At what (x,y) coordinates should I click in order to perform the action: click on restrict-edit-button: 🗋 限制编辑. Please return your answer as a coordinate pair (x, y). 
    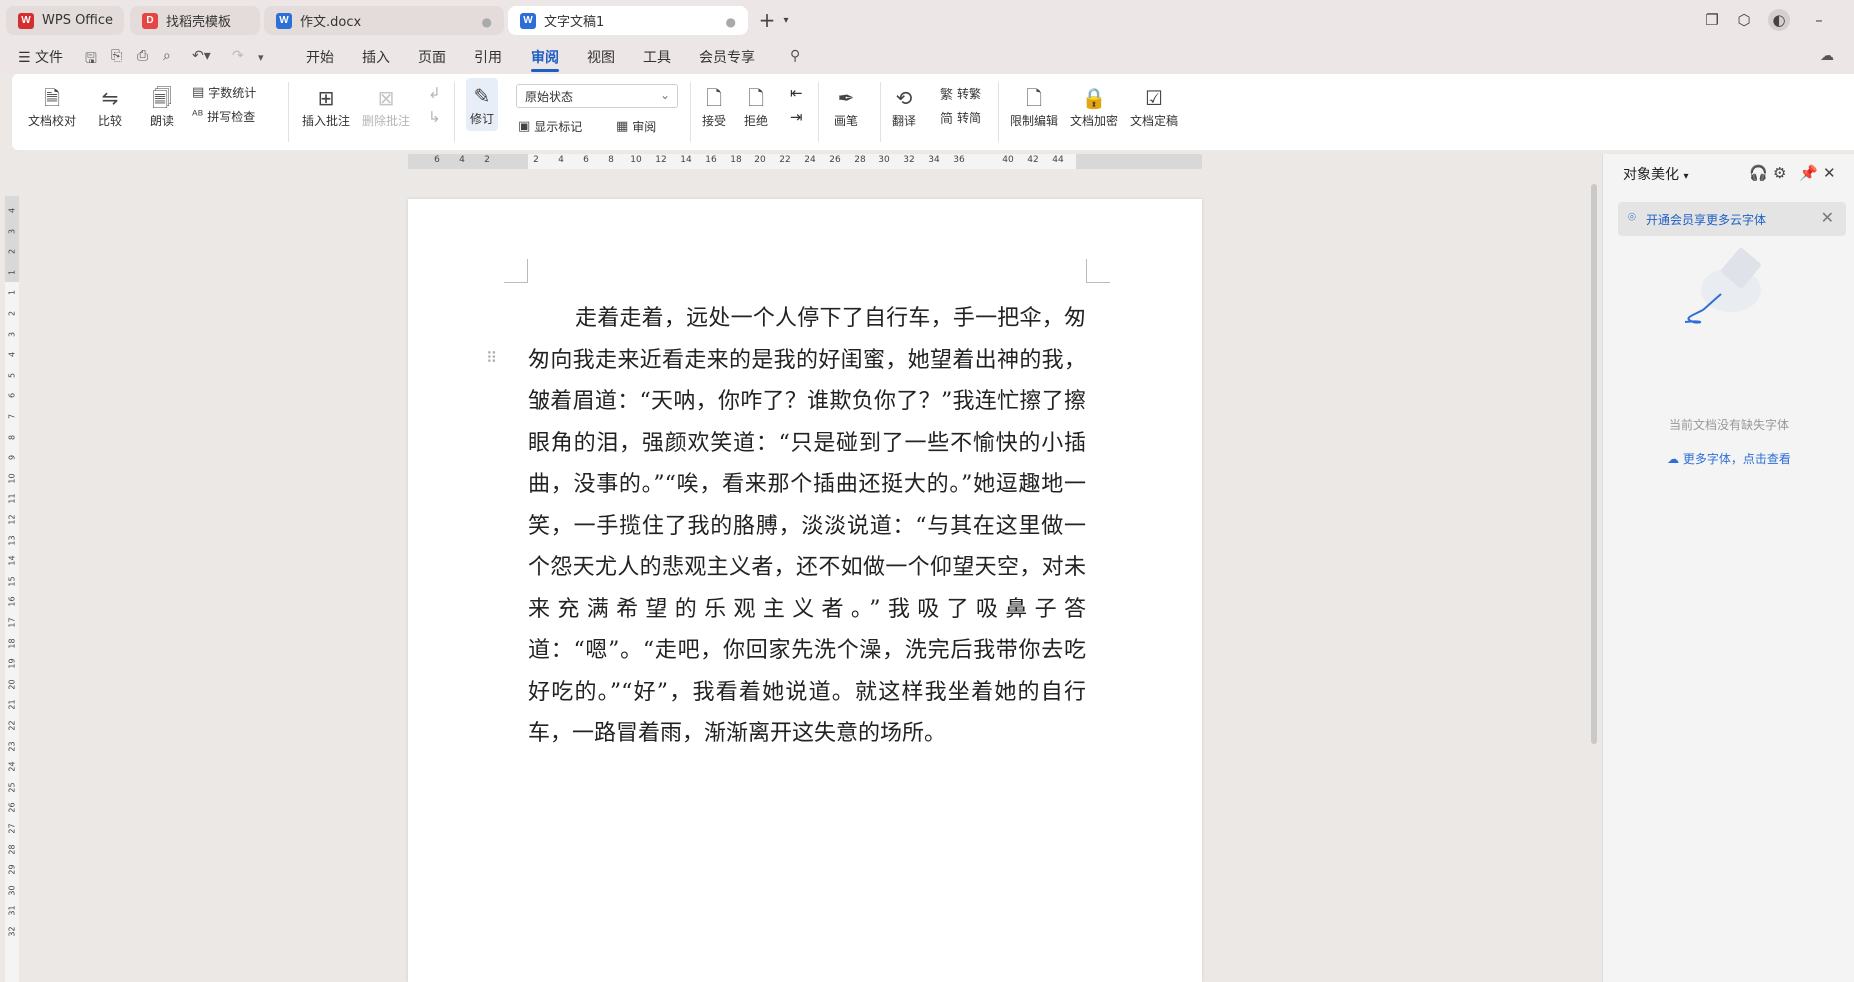
    Looking at the image, I should click on (1034, 106).